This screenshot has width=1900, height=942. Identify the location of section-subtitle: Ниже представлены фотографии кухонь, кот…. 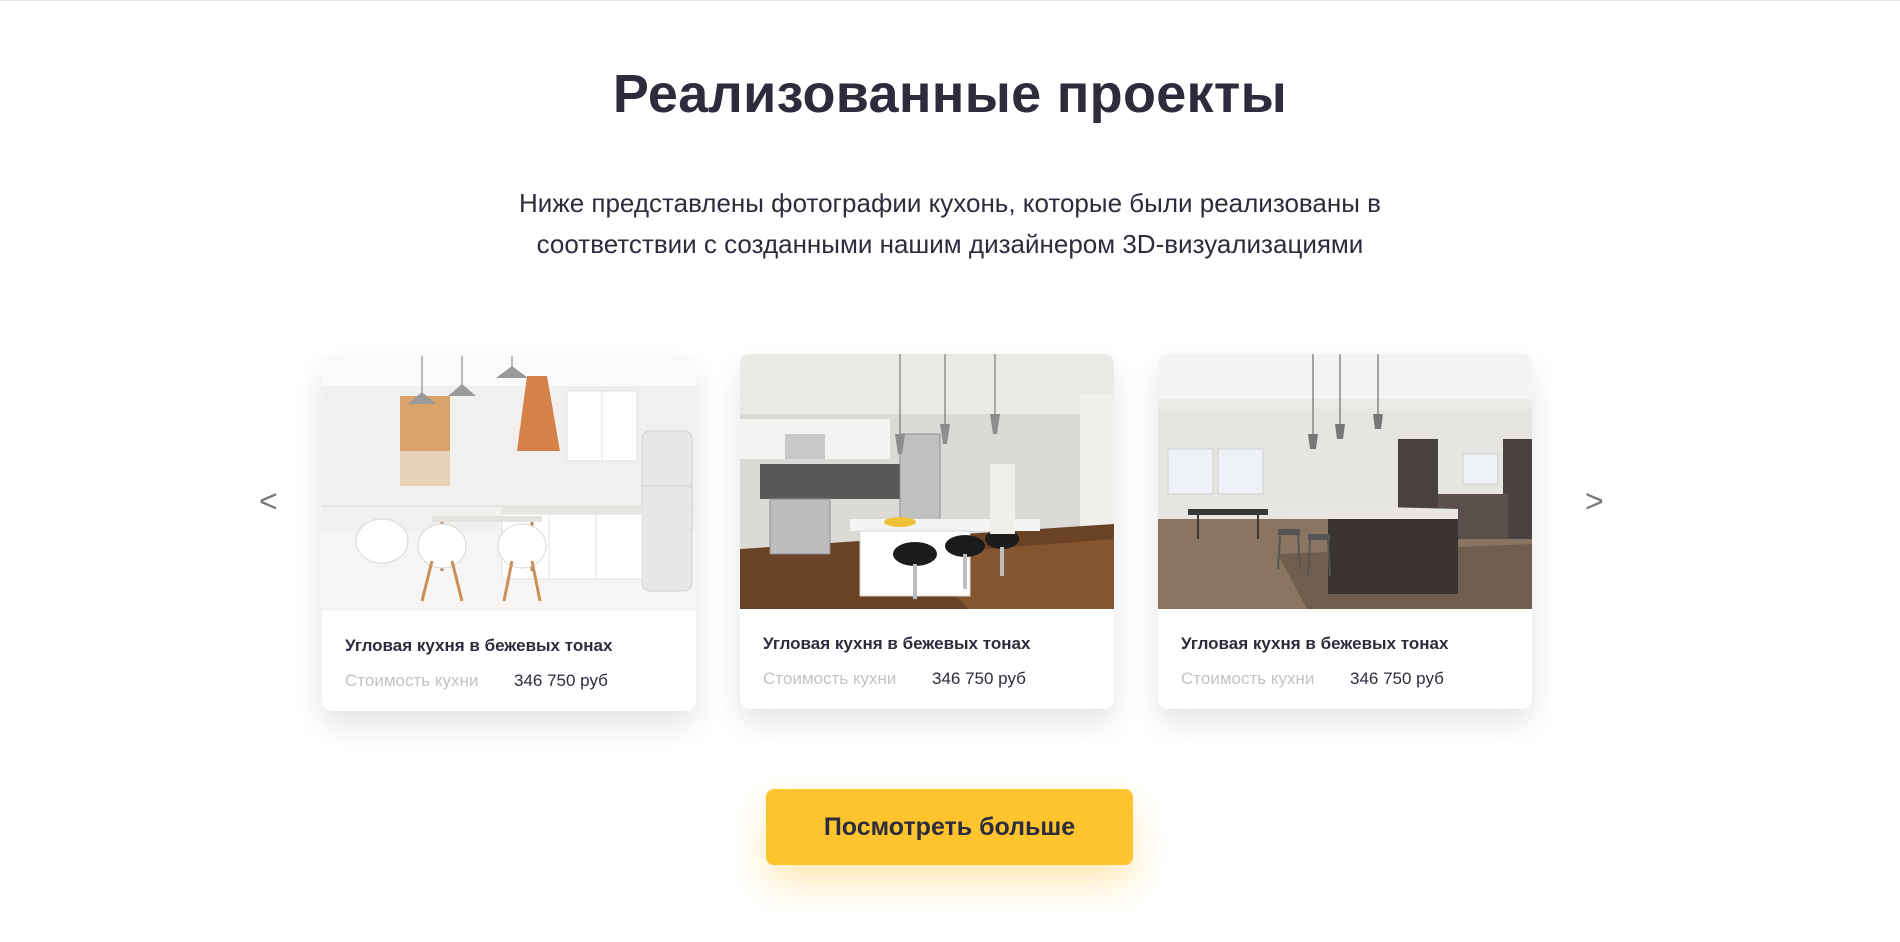
(950, 223).